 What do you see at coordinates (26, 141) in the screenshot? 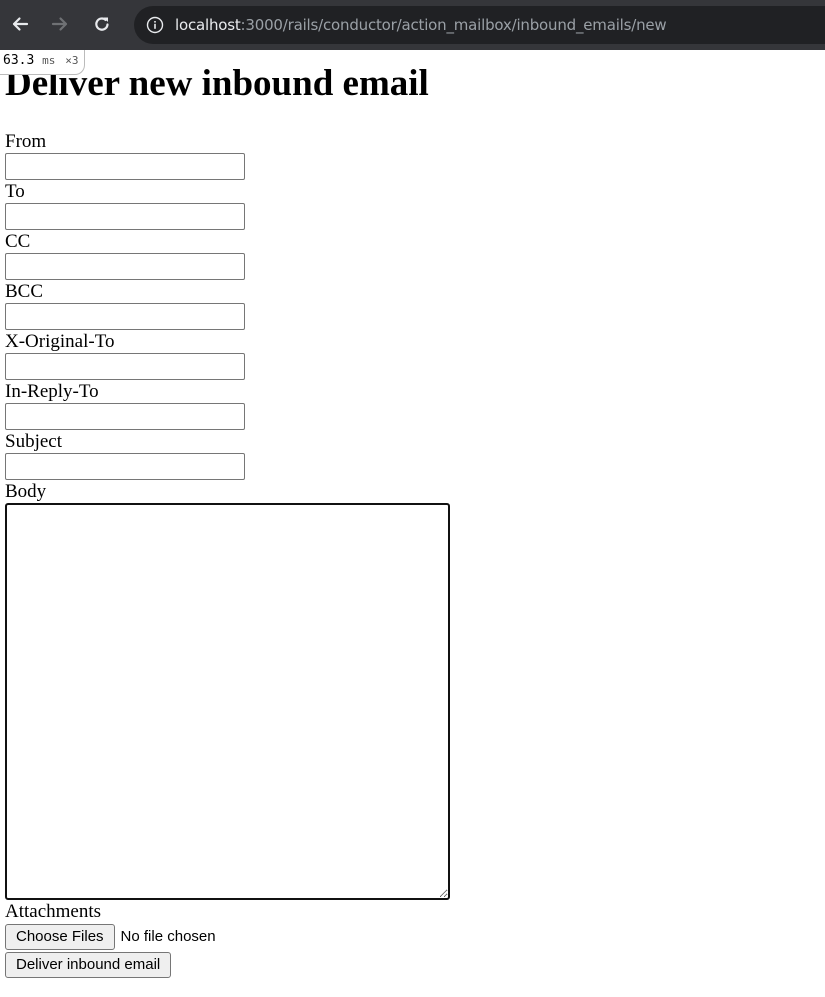
I see `from-label: From` at bounding box center [26, 141].